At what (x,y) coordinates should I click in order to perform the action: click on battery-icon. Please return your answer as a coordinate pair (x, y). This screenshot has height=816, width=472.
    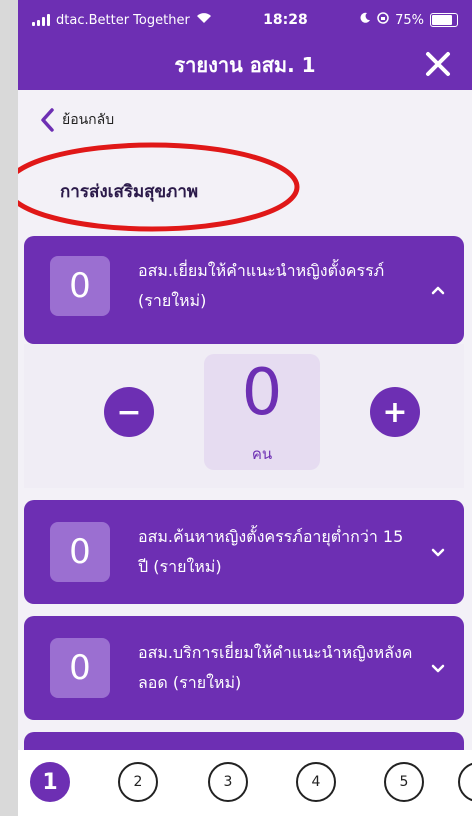
    Looking at the image, I should click on (444, 20).